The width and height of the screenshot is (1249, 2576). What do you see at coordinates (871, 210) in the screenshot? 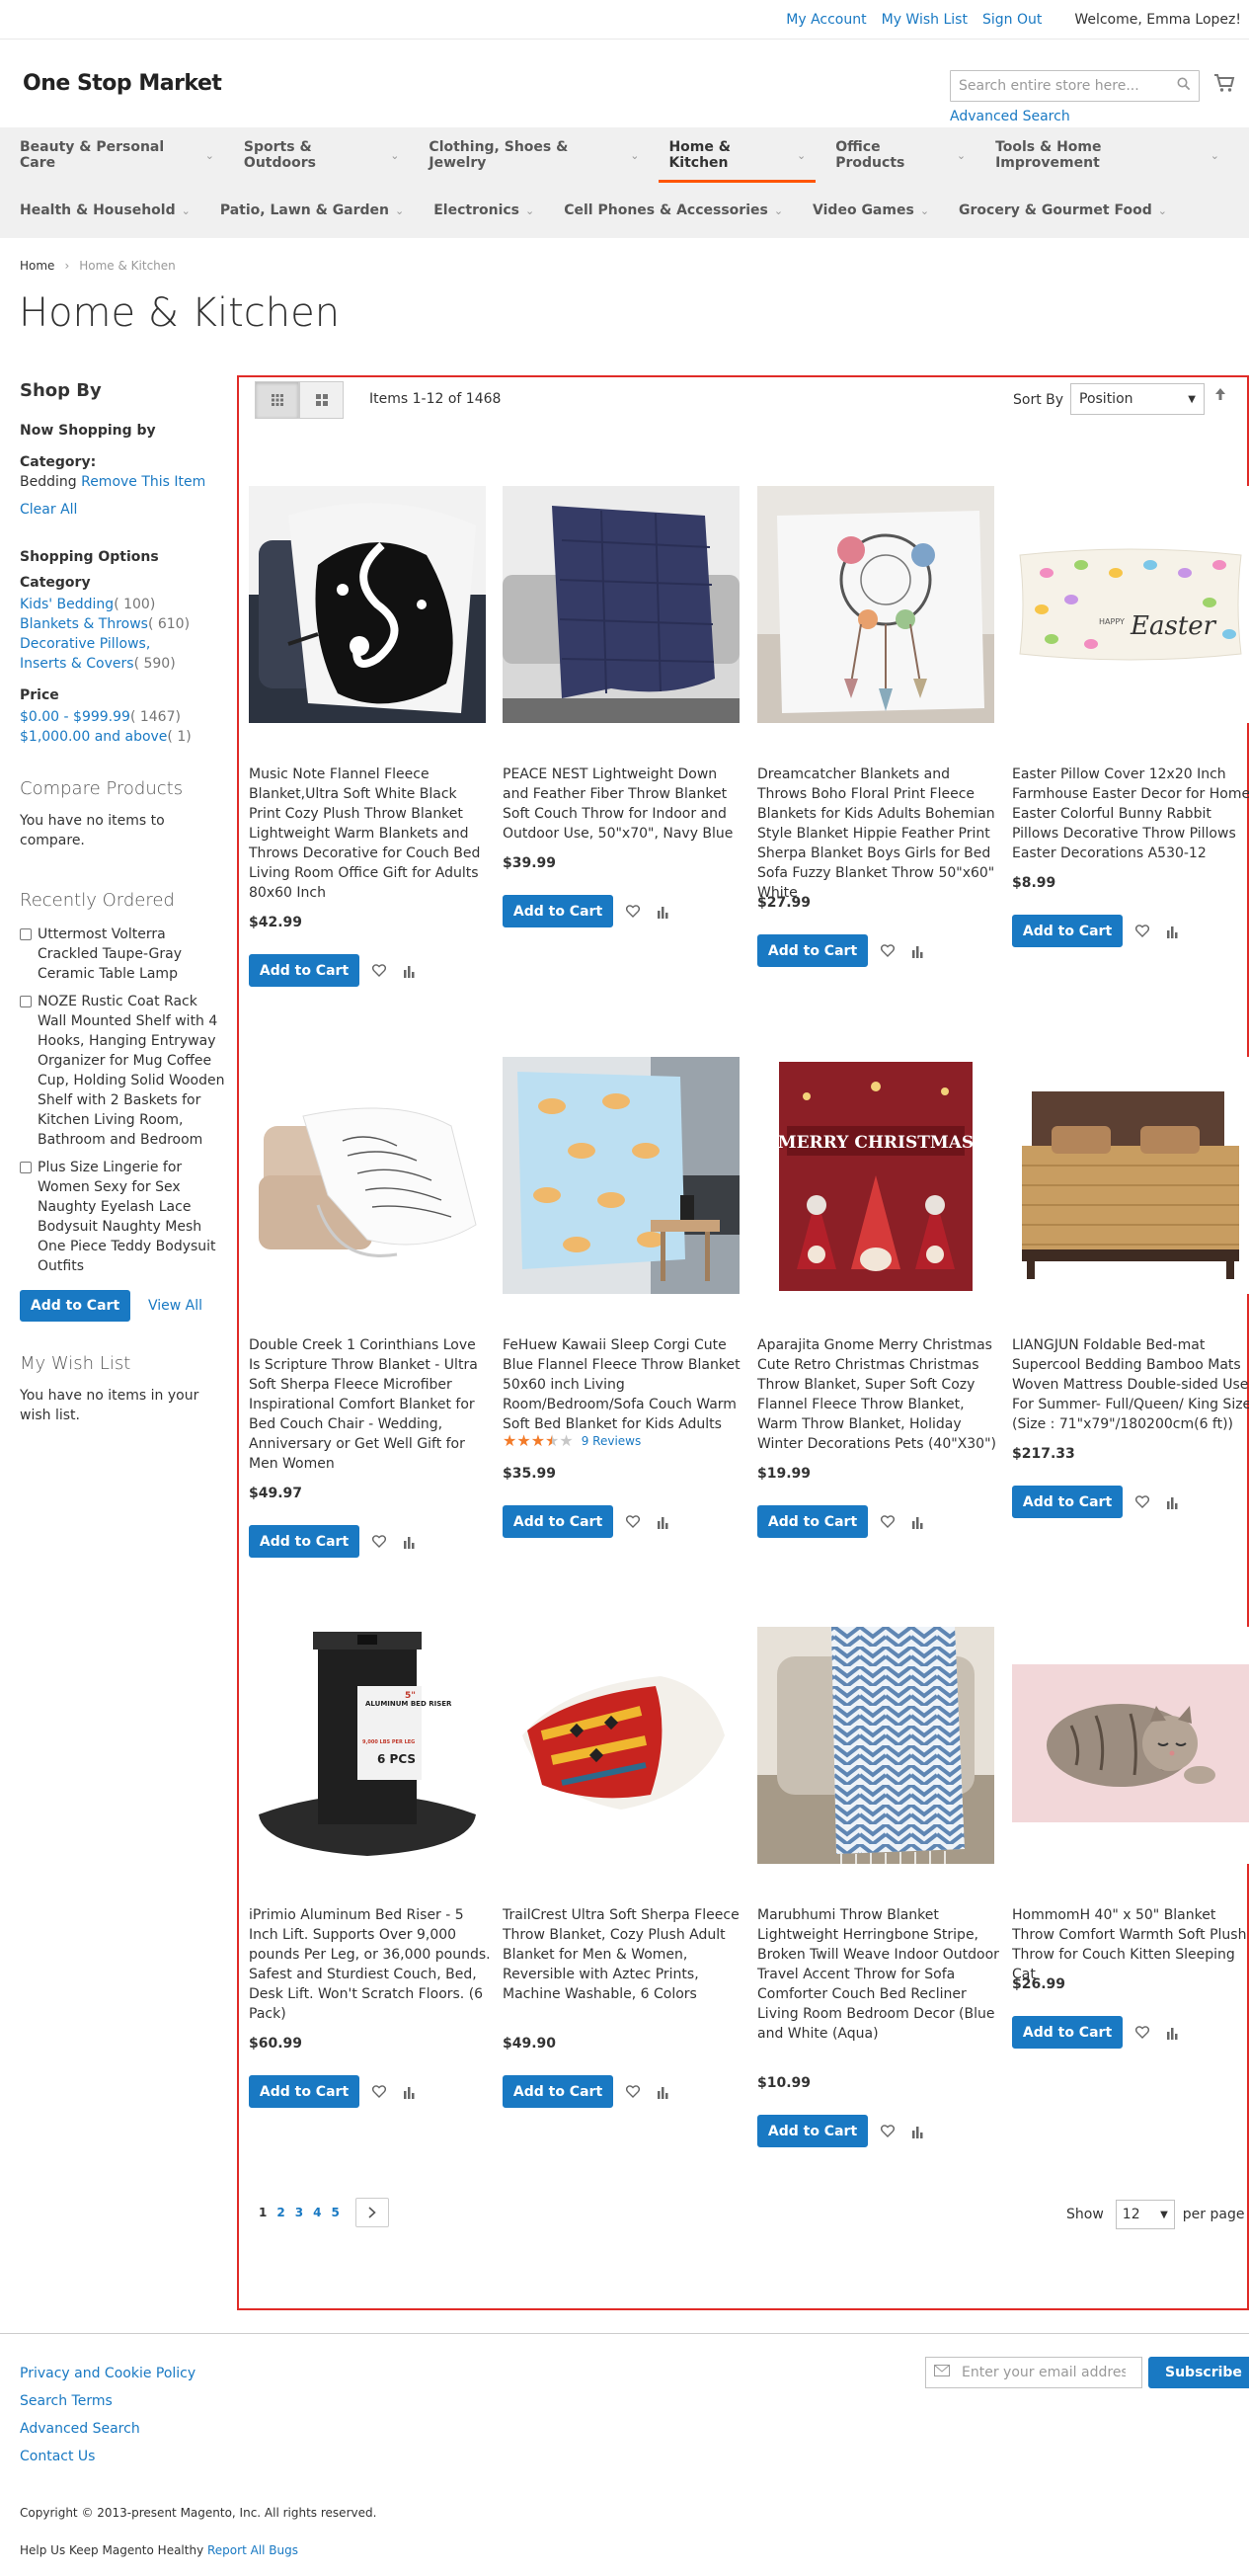
I see `nav-item-video-games: Video Games ⌄` at bounding box center [871, 210].